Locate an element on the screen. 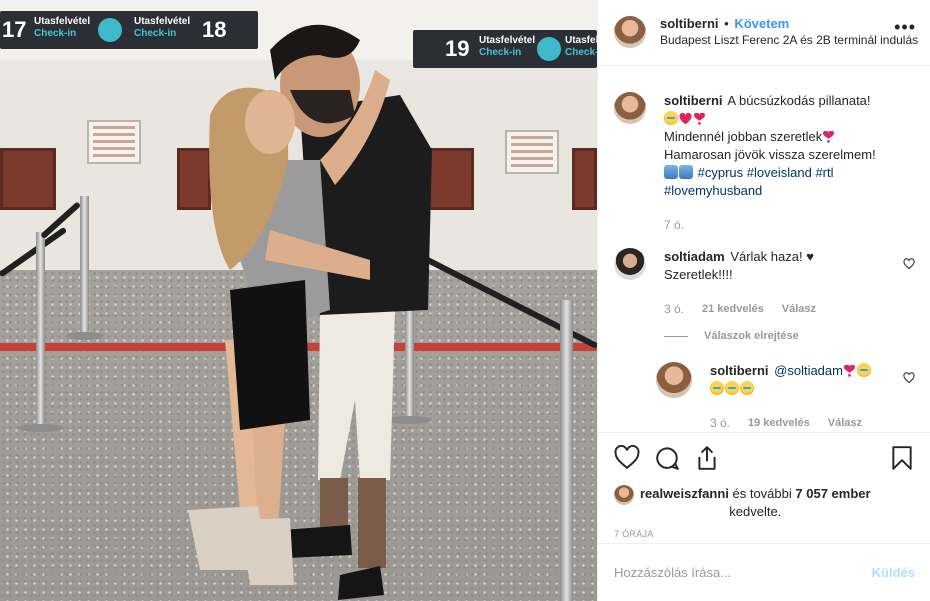  comment-username: soltiadam is located at coordinates (694, 256).